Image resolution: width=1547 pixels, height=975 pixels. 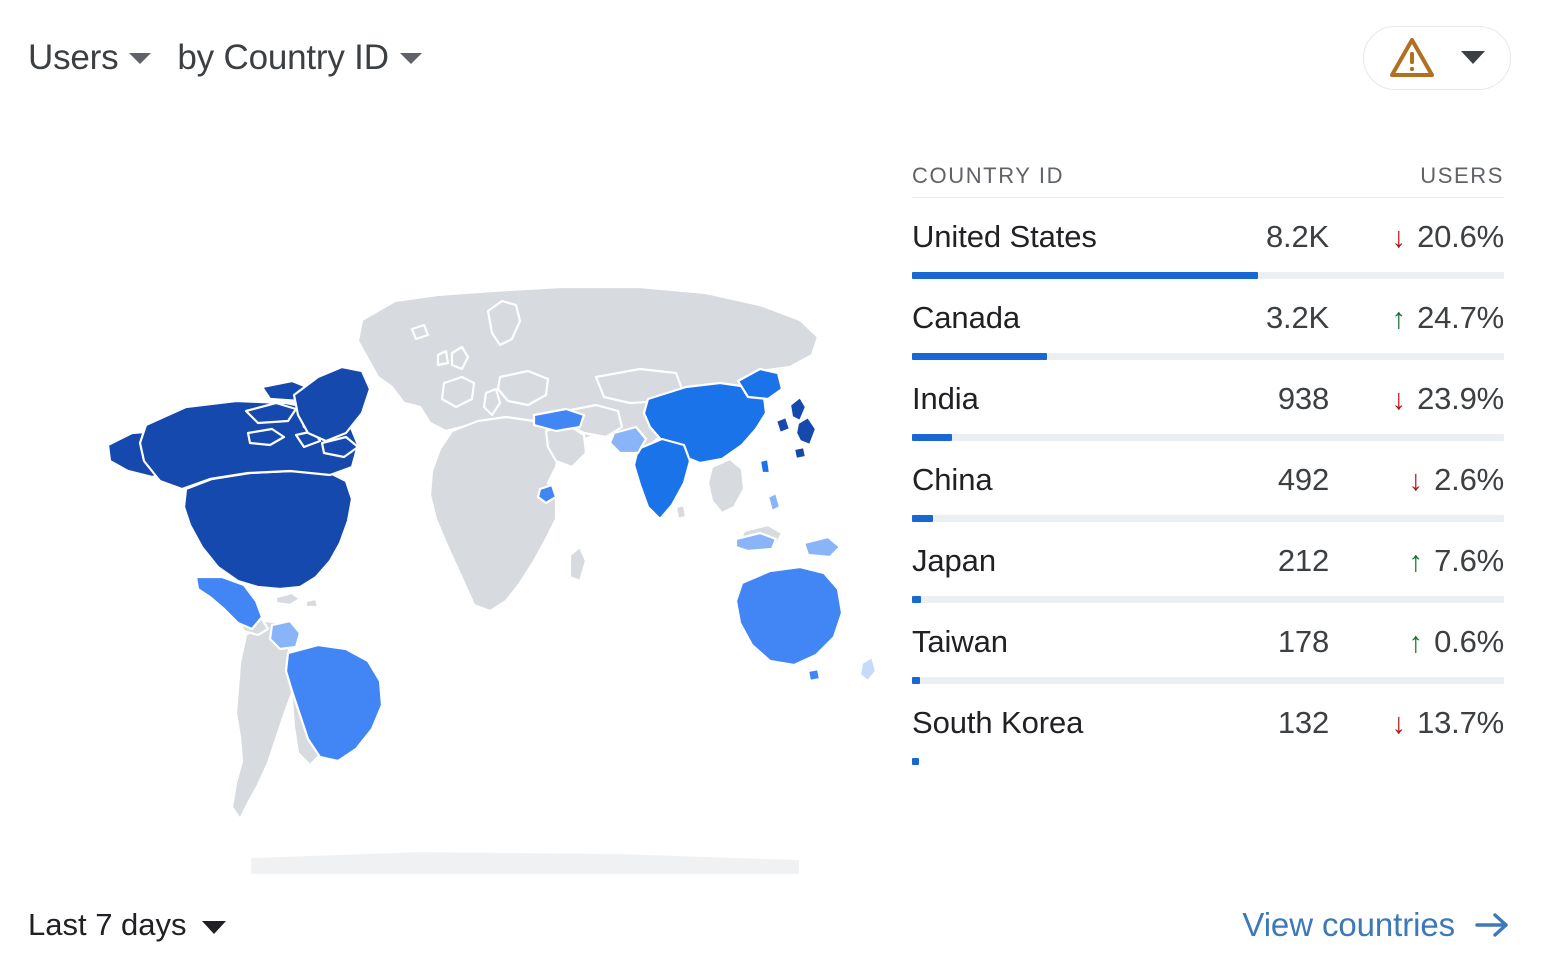 I want to click on table-row: India 938 ↓ 23.9%, so click(x=1208, y=400).